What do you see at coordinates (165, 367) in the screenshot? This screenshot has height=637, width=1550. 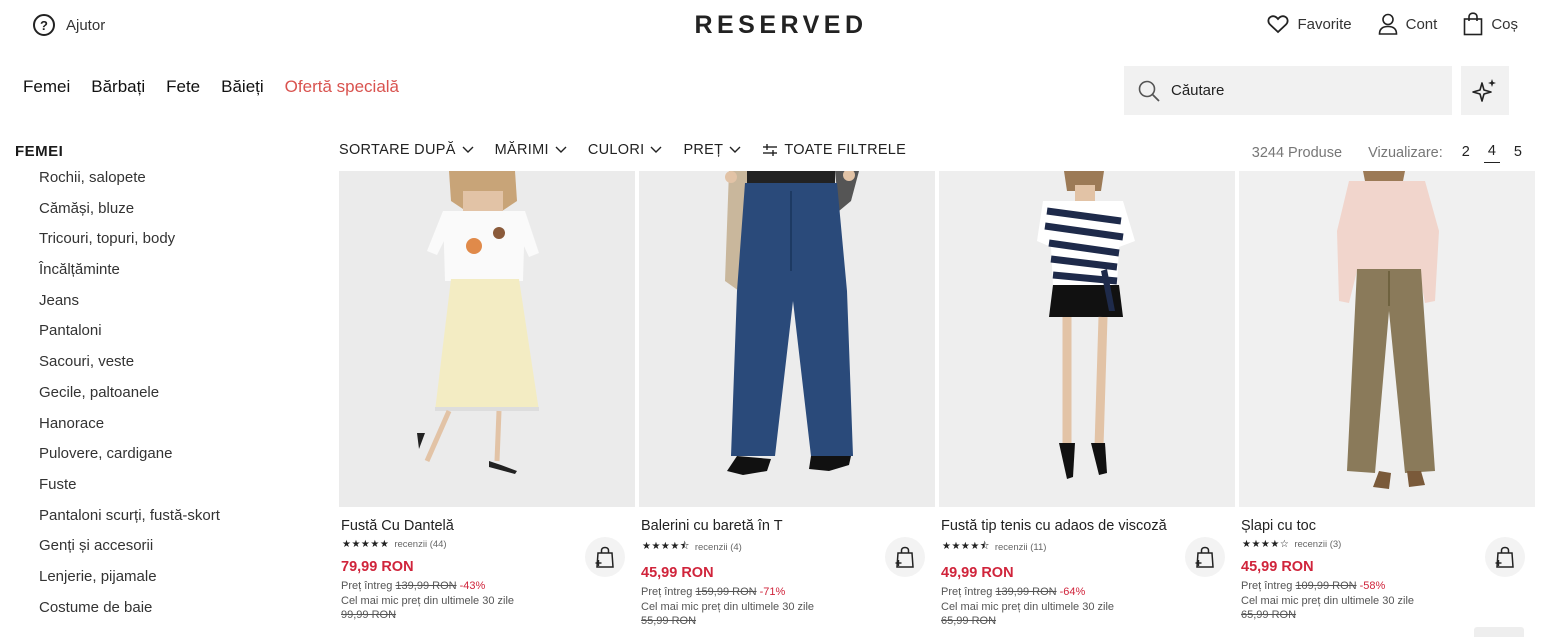 I see `sidebar-item: Sacouri, veste` at bounding box center [165, 367].